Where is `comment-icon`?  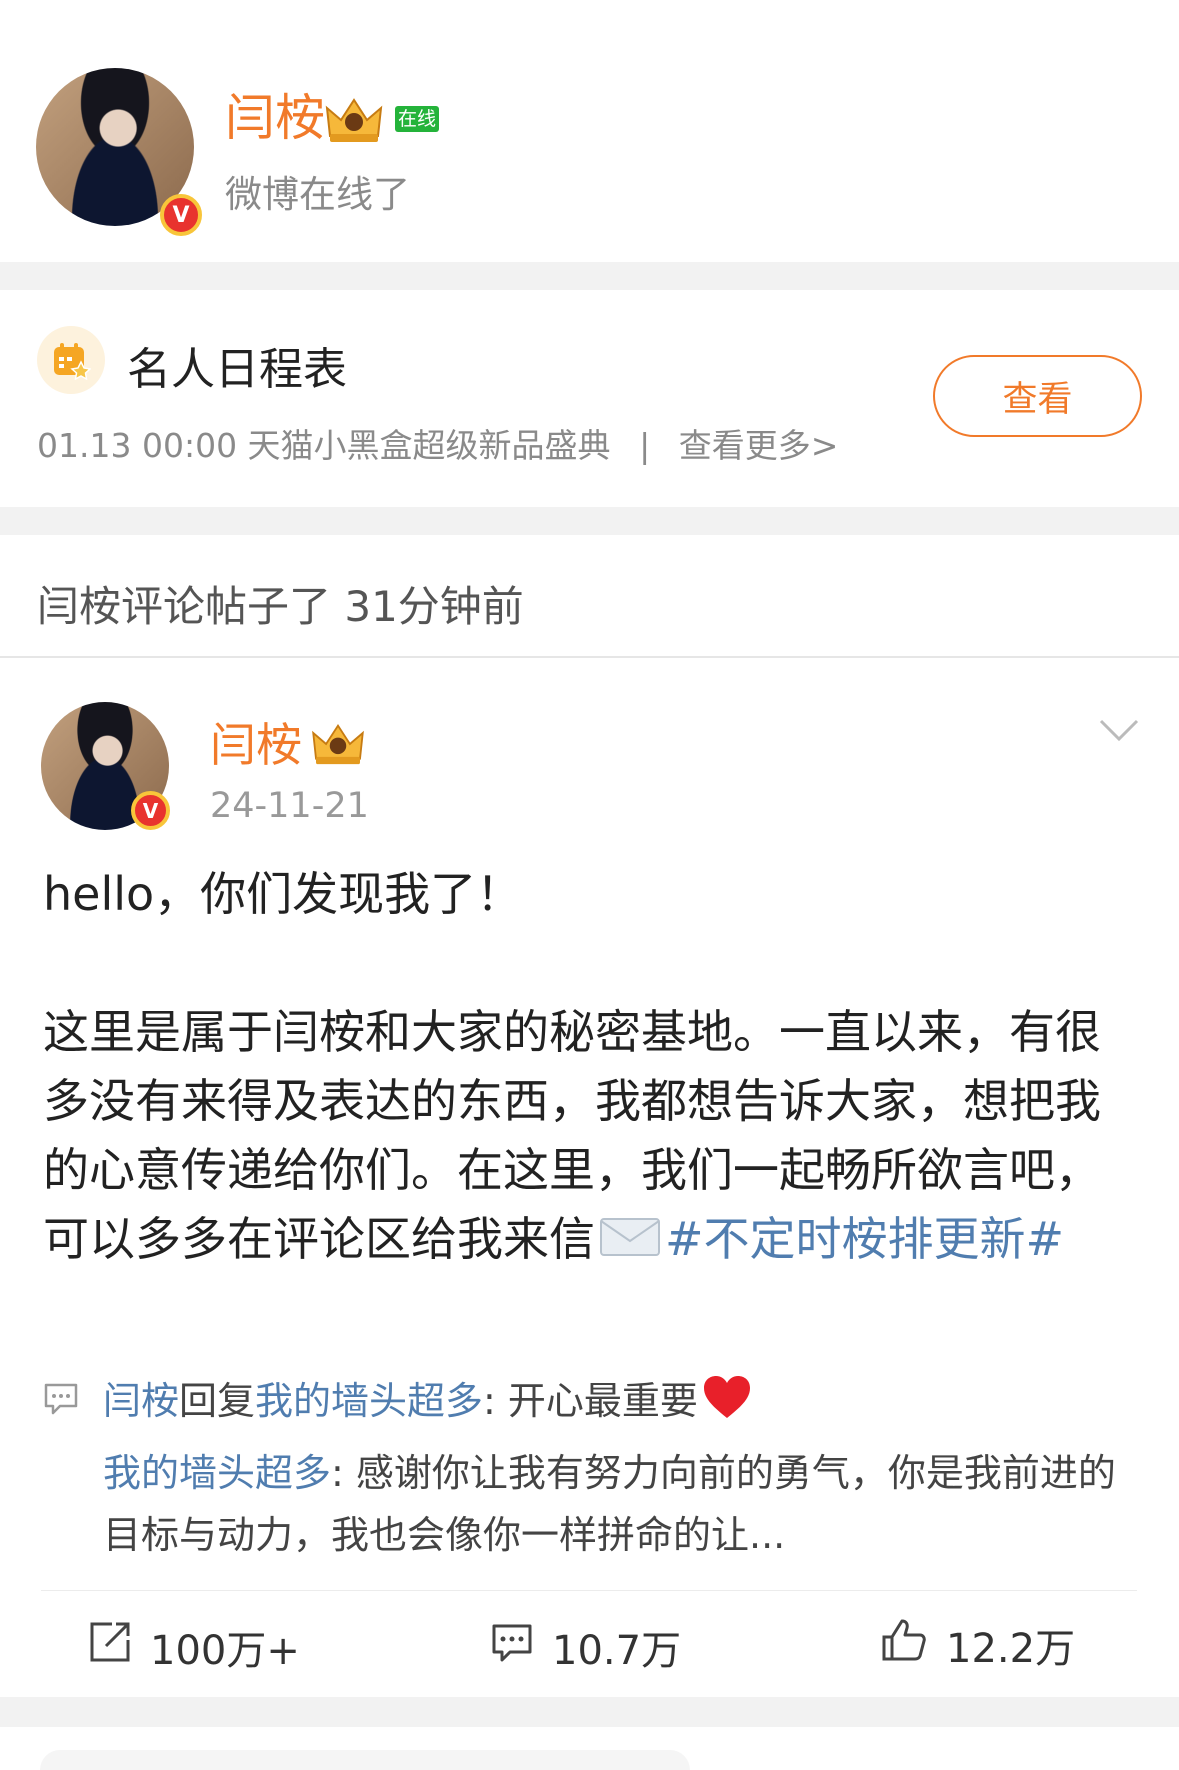 comment-icon is located at coordinates (61, 1401).